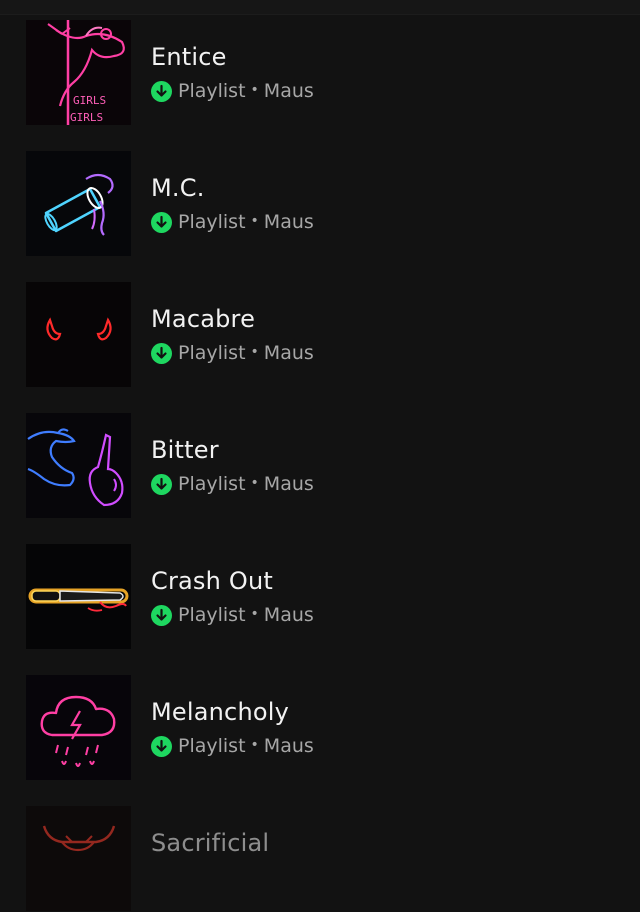  I want to click on playlist-row-crash-out: Crash Out Playlist • Maus, so click(320, 597).